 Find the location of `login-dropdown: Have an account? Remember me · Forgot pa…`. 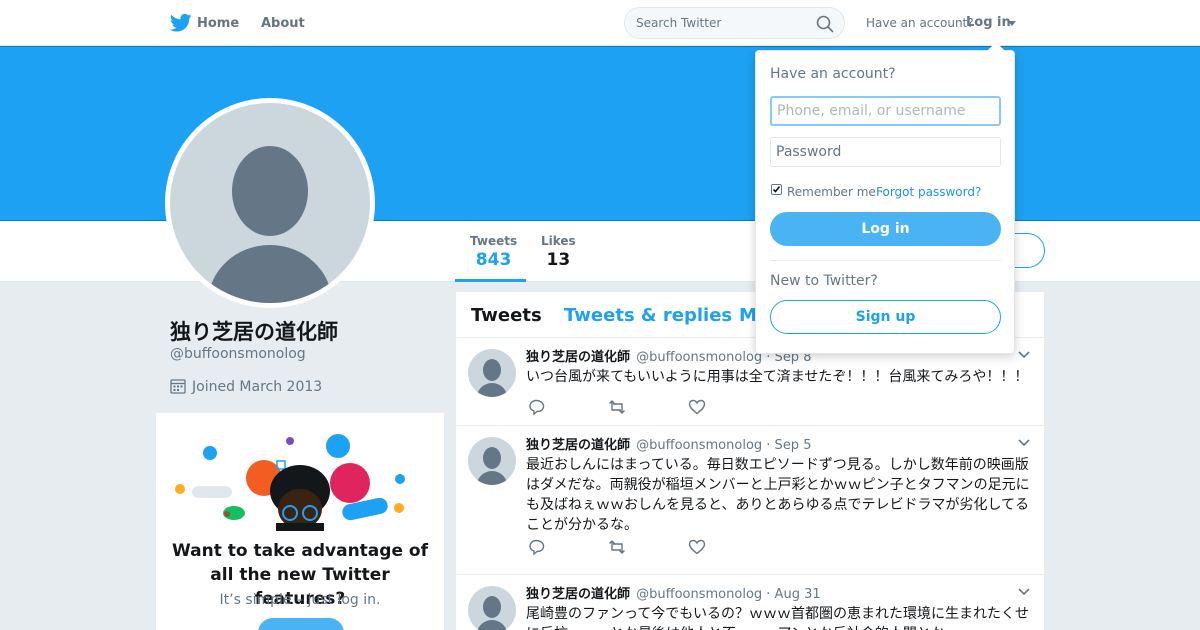

login-dropdown: Have an account? Remember me · Forgot pa… is located at coordinates (885, 198).